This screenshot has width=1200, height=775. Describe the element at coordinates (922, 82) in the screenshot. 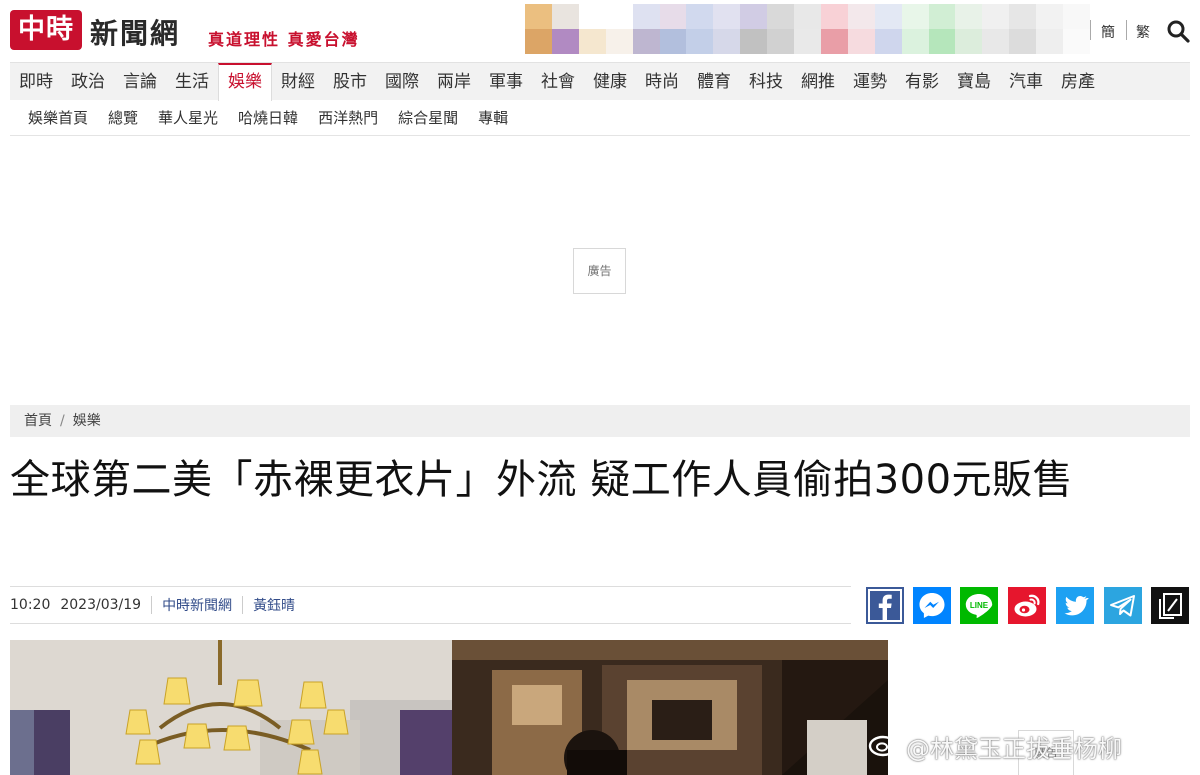

I see `nav-item-18: 有影` at that location.